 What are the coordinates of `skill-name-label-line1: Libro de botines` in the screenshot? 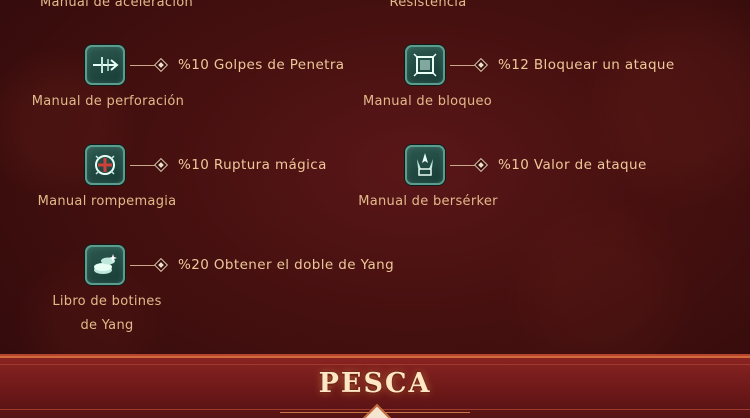 It's located at (107, 301).